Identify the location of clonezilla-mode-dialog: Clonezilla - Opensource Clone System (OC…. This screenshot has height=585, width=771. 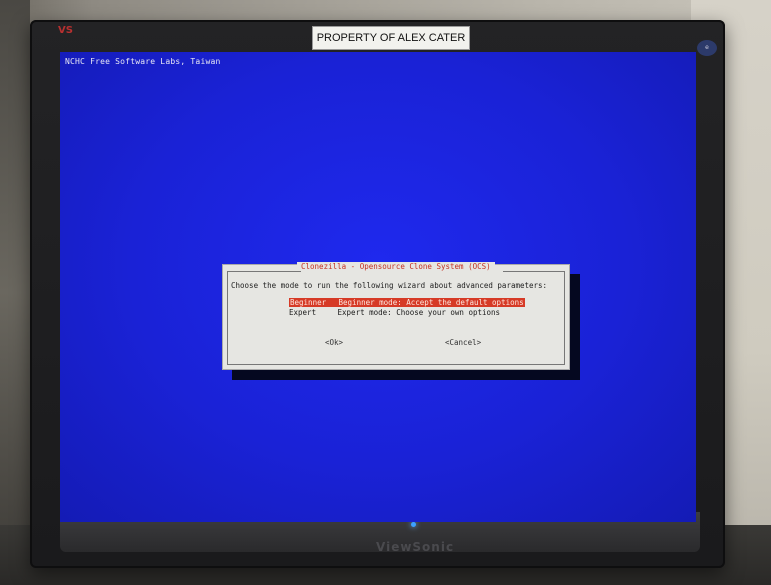
(396, 316).